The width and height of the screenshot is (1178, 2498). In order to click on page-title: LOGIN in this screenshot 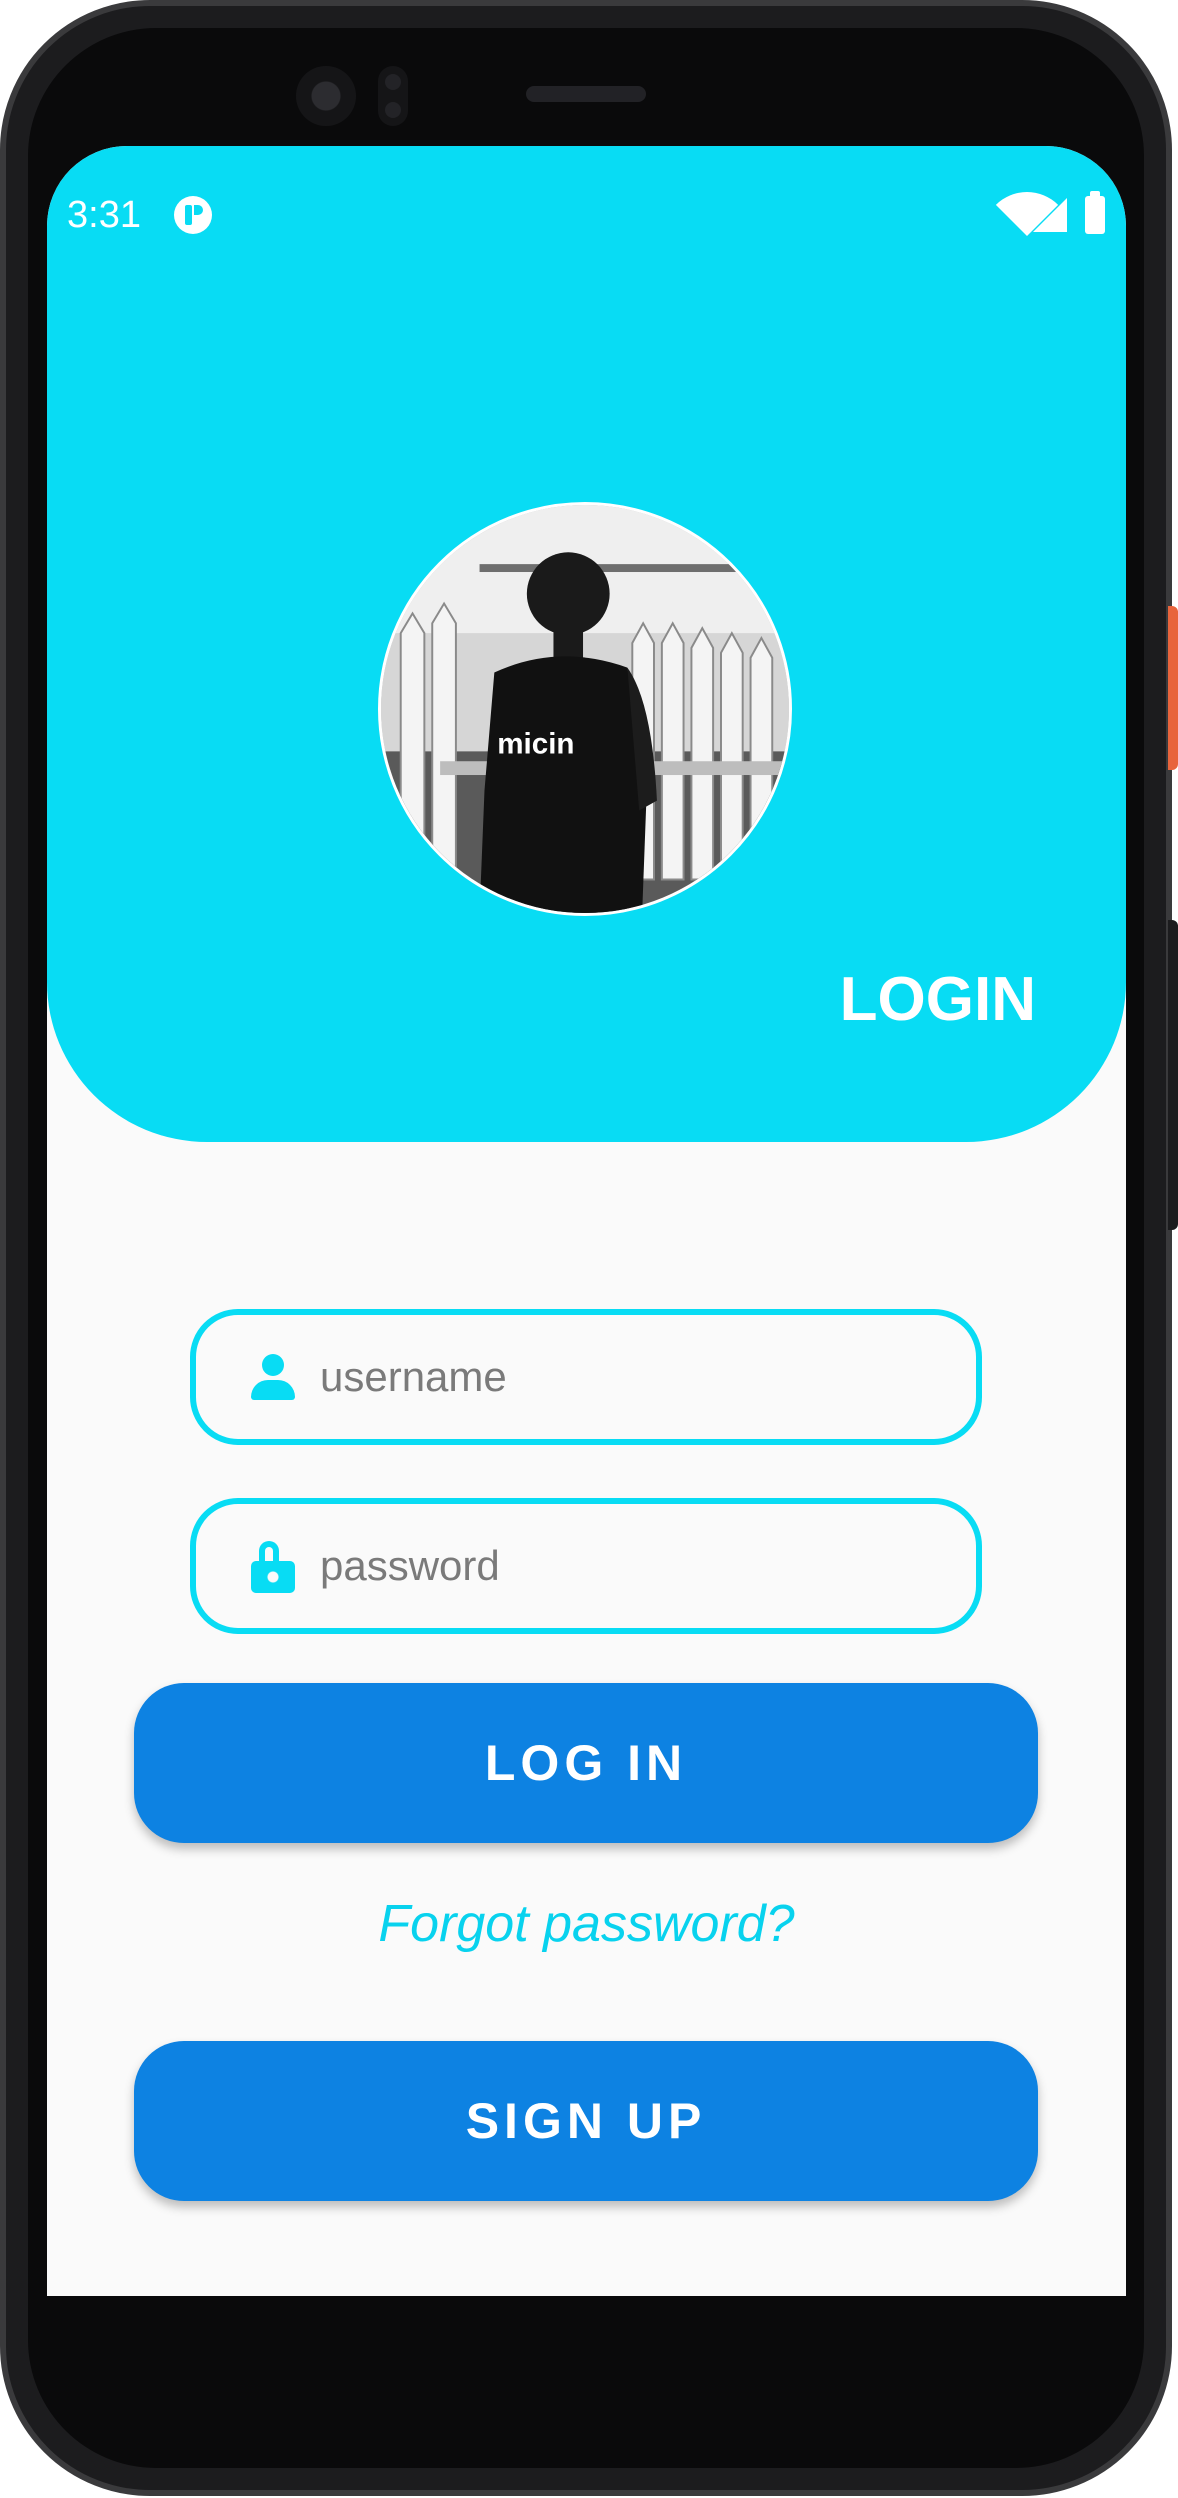, I will do `click(937, 999)`.